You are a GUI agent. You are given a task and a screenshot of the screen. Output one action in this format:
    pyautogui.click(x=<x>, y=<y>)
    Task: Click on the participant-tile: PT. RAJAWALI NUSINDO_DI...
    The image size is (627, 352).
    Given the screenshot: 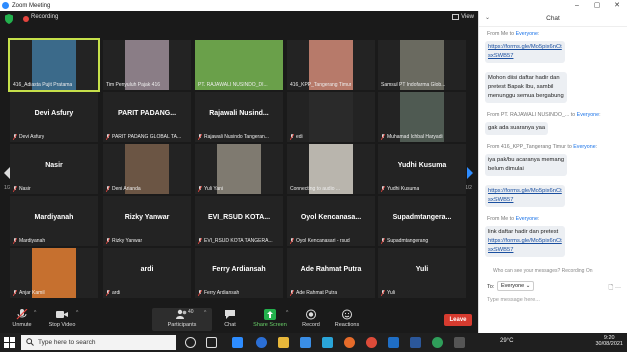 What is the action you would take?
    pyautogui.click(x=239, y=65)
    